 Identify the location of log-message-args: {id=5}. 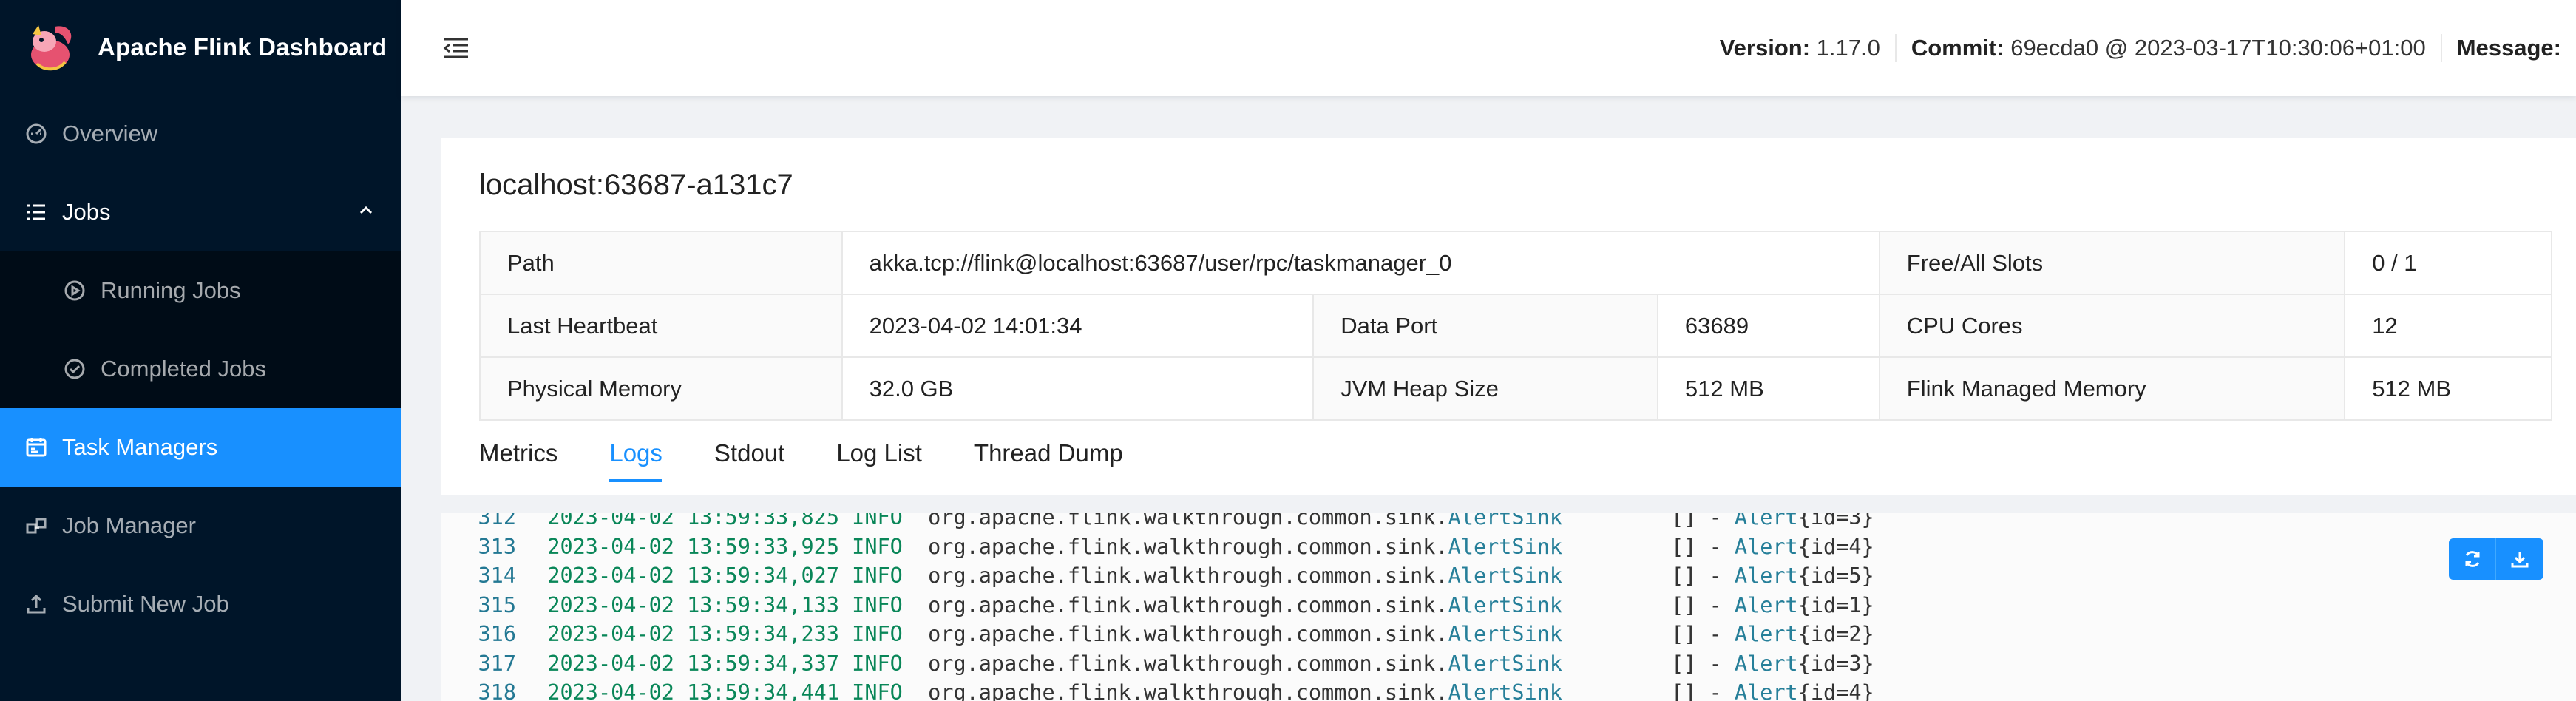
(1835, 575).